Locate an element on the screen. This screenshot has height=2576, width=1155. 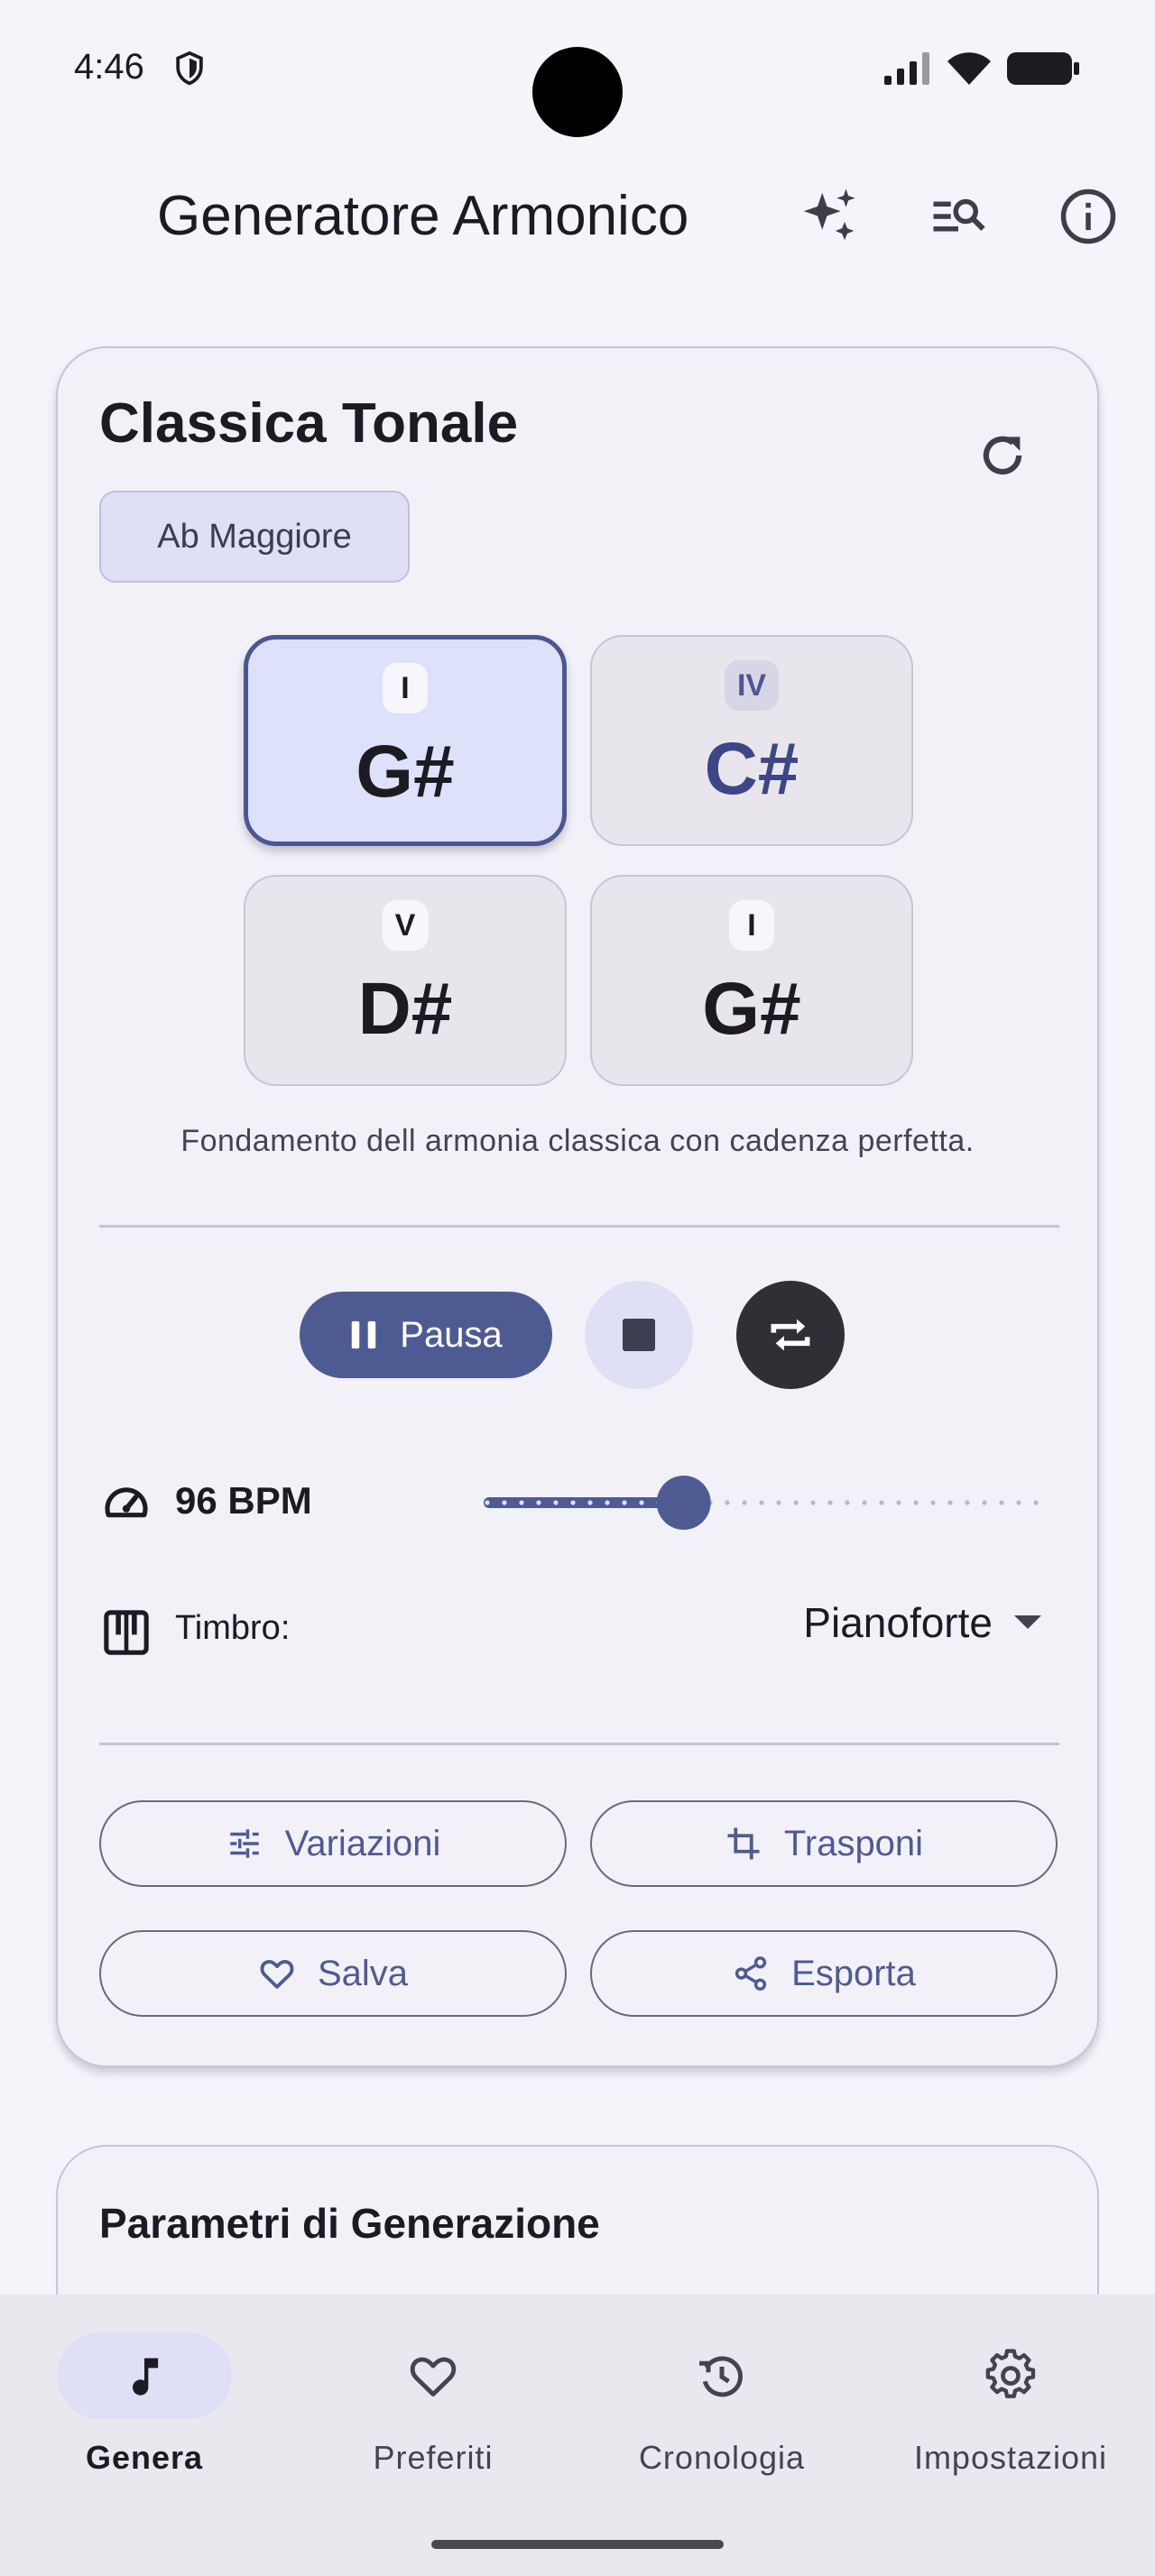
sparkles-icon is located at coordinates (829, 215).